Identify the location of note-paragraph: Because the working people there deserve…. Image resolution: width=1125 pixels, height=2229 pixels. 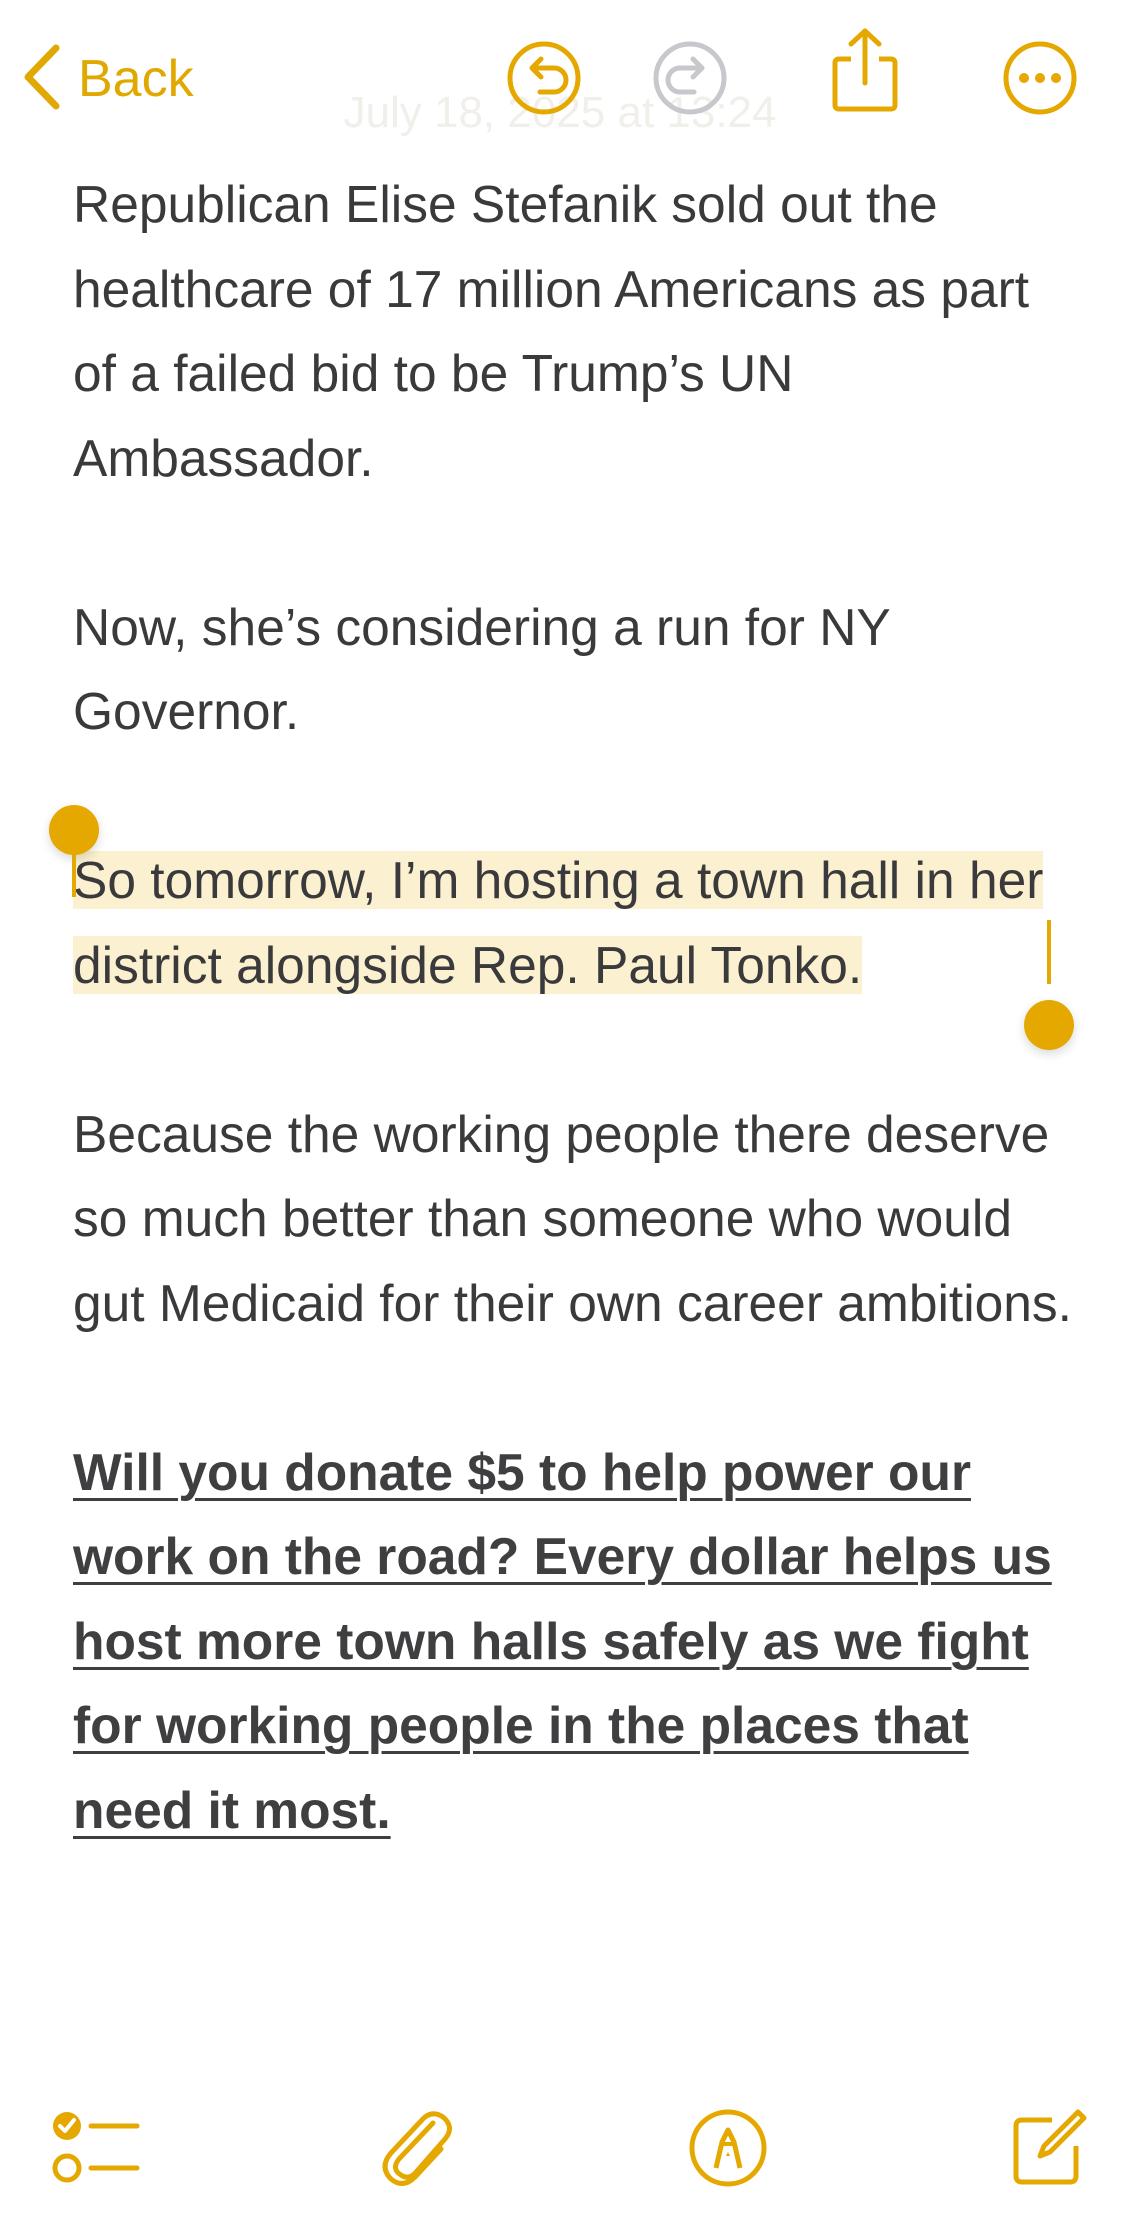
(572, 1218).